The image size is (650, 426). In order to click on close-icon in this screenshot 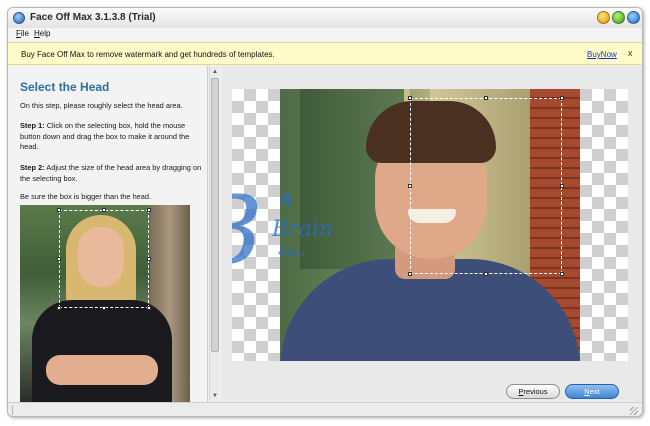, I will do `click(633, 17)`.